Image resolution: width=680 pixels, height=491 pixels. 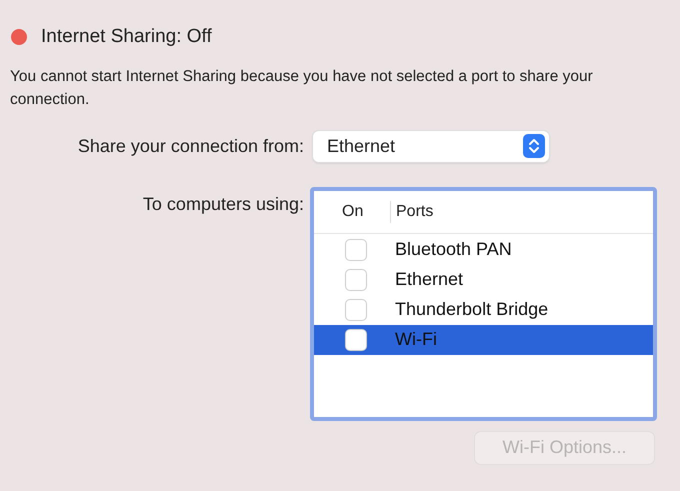 What do you see at coordinates (416, 339) in the screenshot?
I see `port-name: Wi-Fi` at bounding box center [416, 339].